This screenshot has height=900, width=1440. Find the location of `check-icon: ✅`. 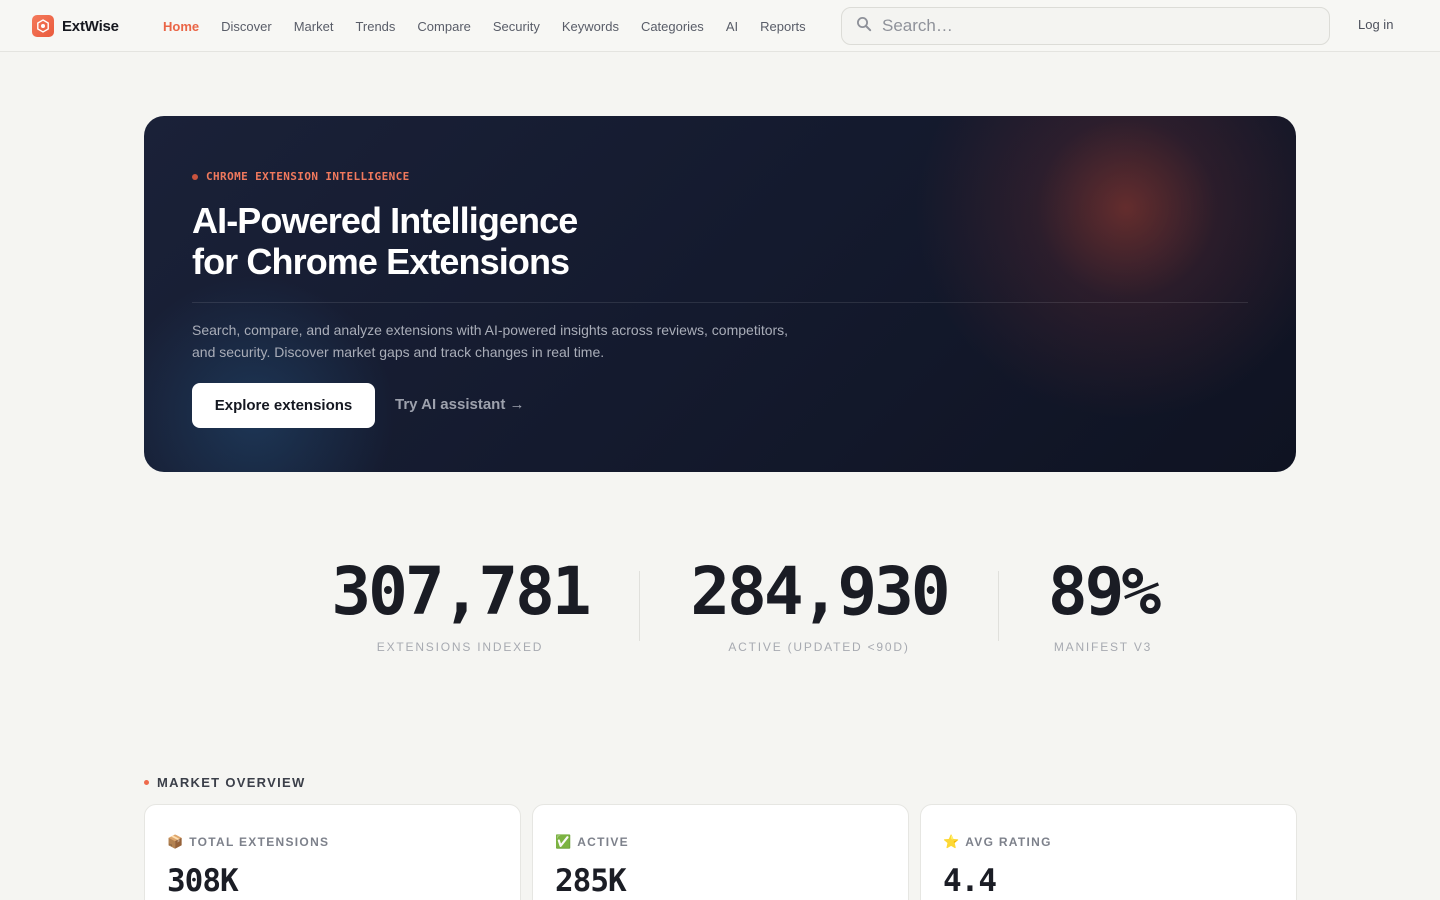

check-icon: ✅ is located at coordinates (563, 841).